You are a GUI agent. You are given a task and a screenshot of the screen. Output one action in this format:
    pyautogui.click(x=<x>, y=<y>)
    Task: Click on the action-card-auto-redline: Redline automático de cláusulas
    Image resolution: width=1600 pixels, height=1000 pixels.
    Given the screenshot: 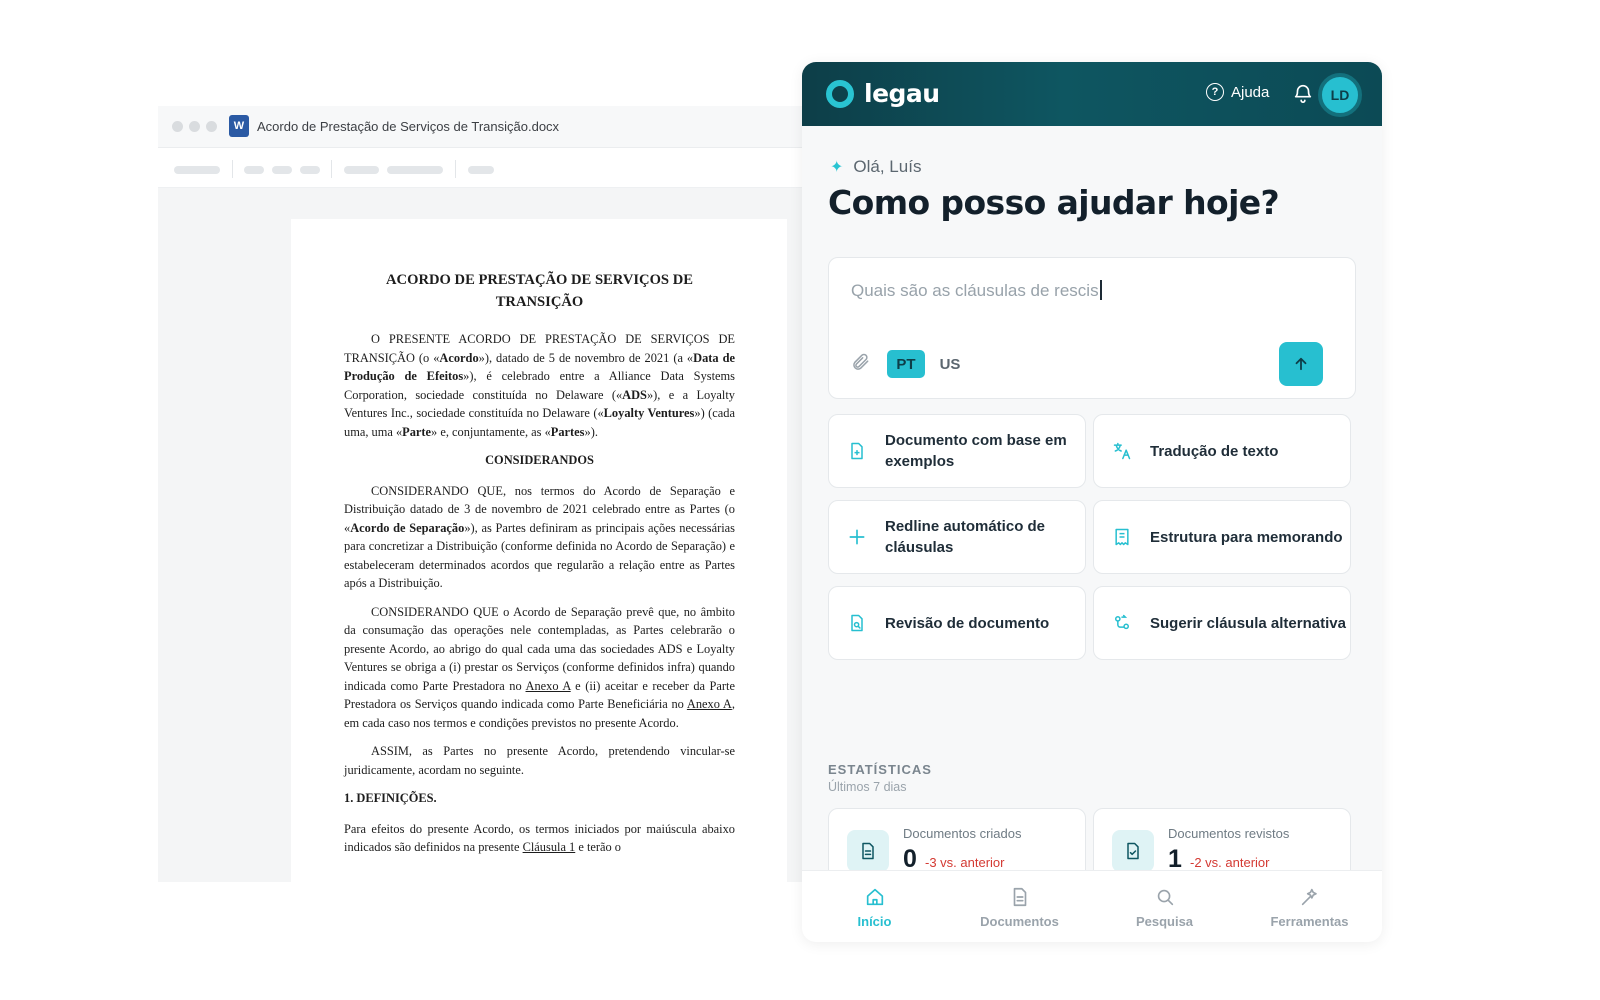 What is the action you would take?
    pyautogui.click(x=957, y=537)
    